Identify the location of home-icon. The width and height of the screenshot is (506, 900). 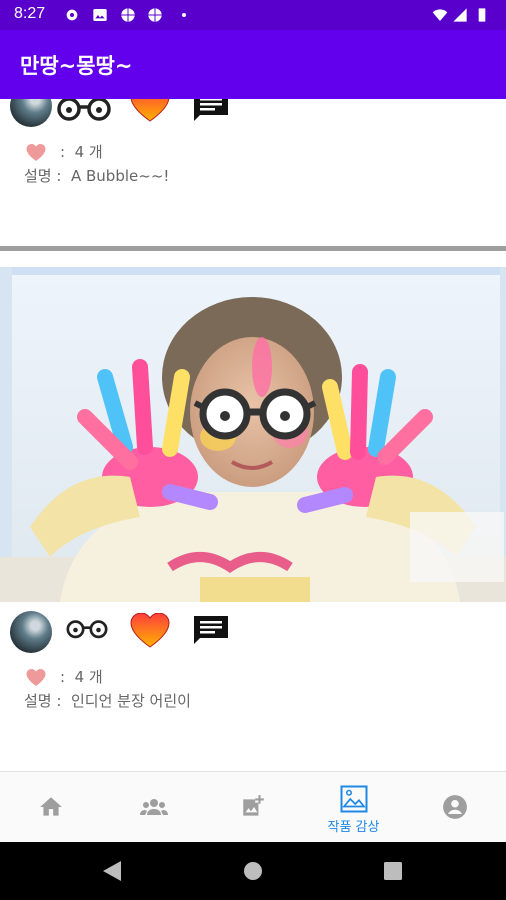
(51, 806).